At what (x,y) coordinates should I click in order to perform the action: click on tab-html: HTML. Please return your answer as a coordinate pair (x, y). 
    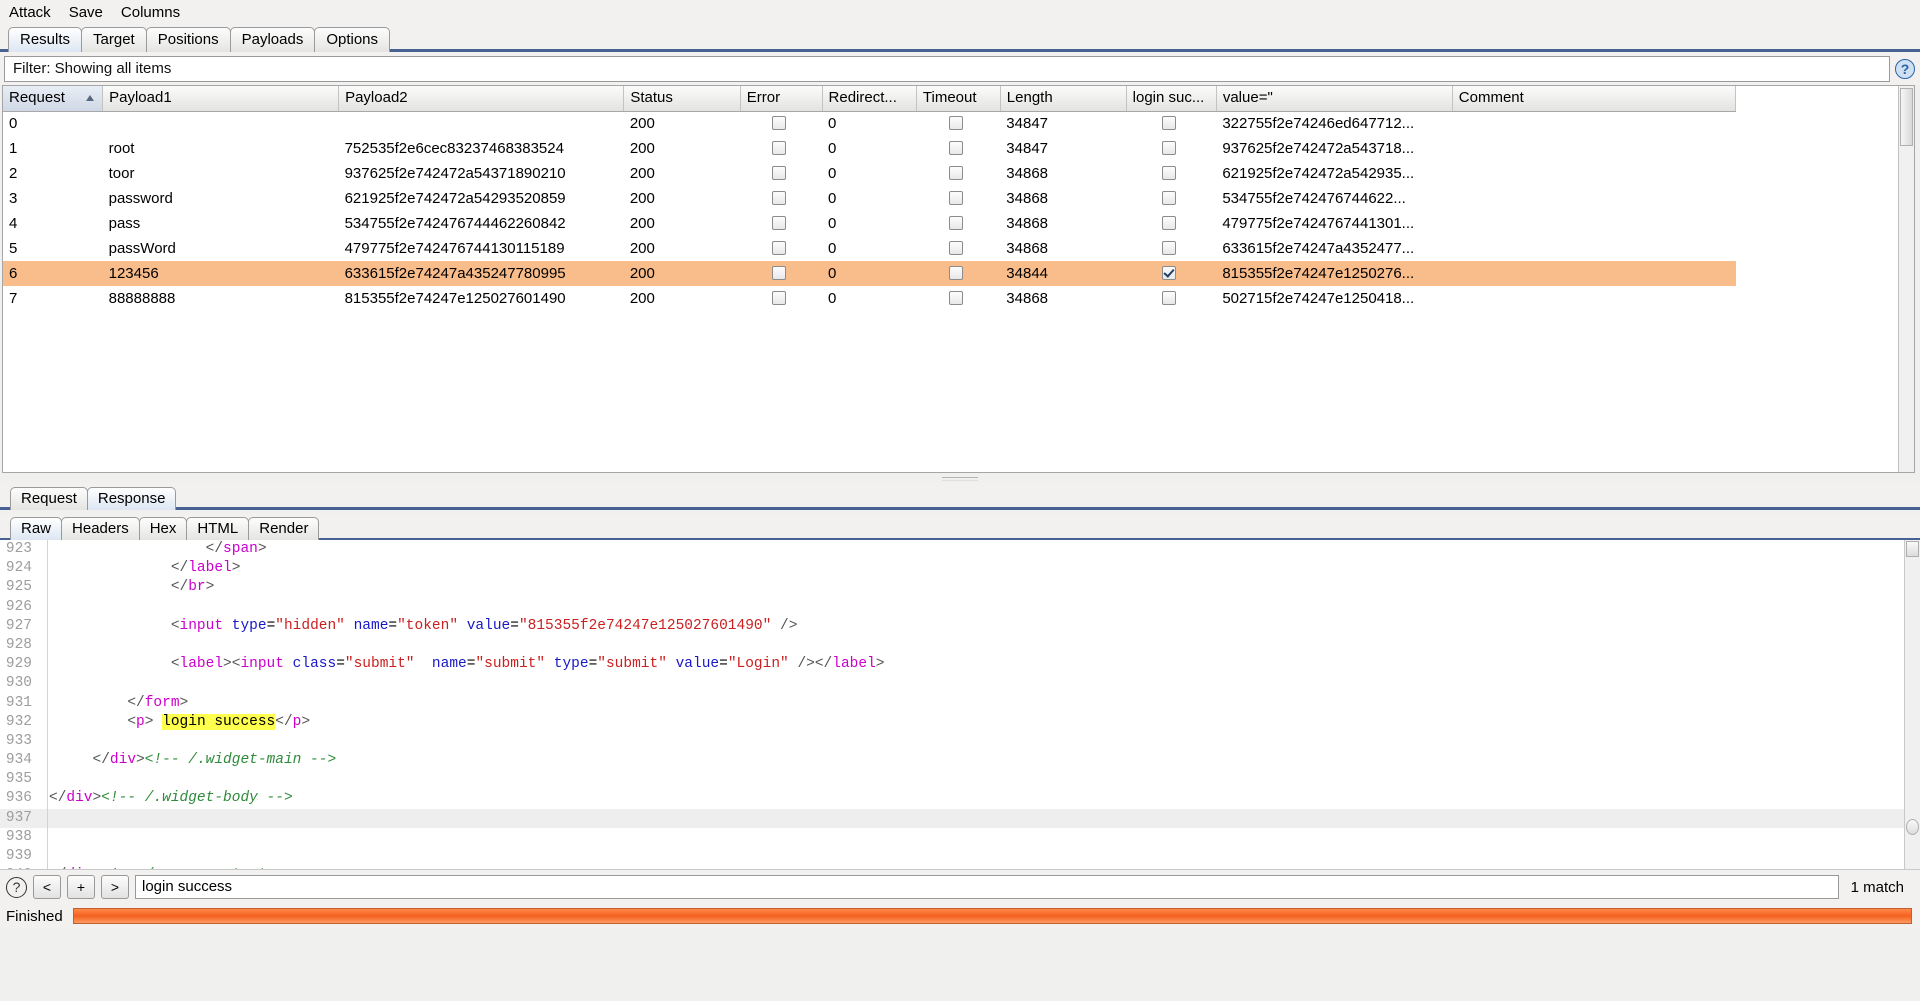
    Looking at the image, I should click on (218, 528).